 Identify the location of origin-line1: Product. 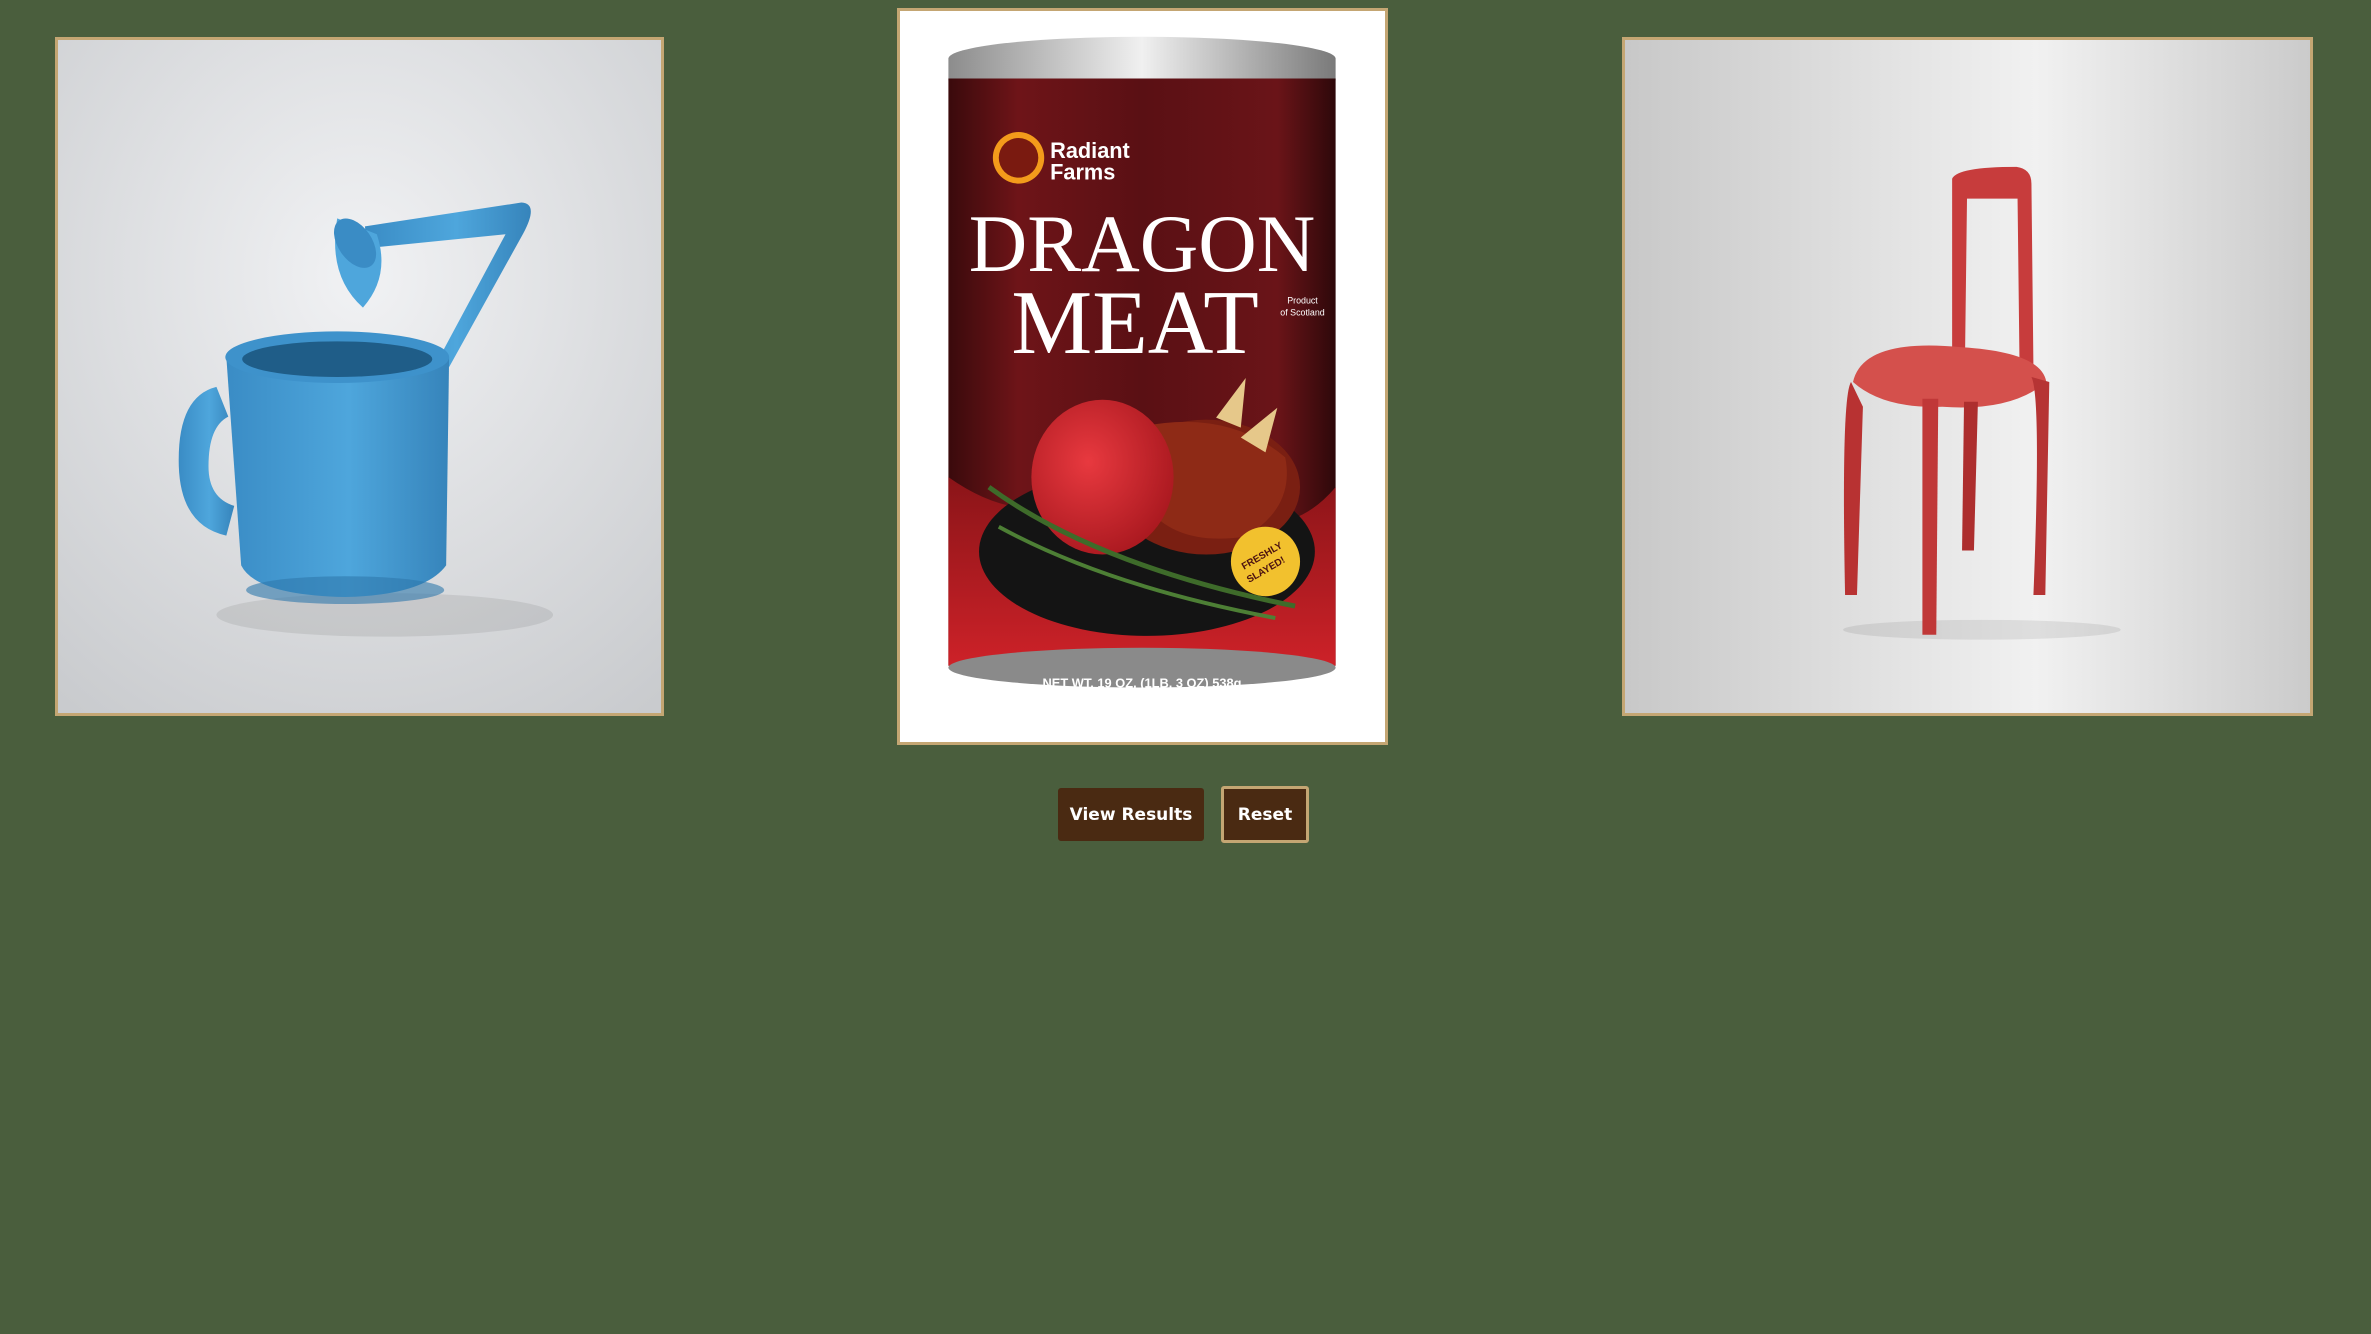
(1302, 301).